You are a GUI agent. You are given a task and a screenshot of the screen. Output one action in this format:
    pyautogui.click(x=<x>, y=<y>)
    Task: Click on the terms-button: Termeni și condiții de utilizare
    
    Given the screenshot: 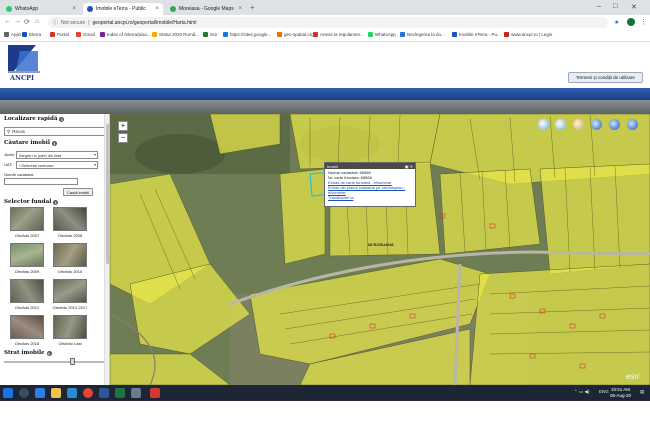 What is the action you would take?
    pyautogui.click(x=605, y=77)
    